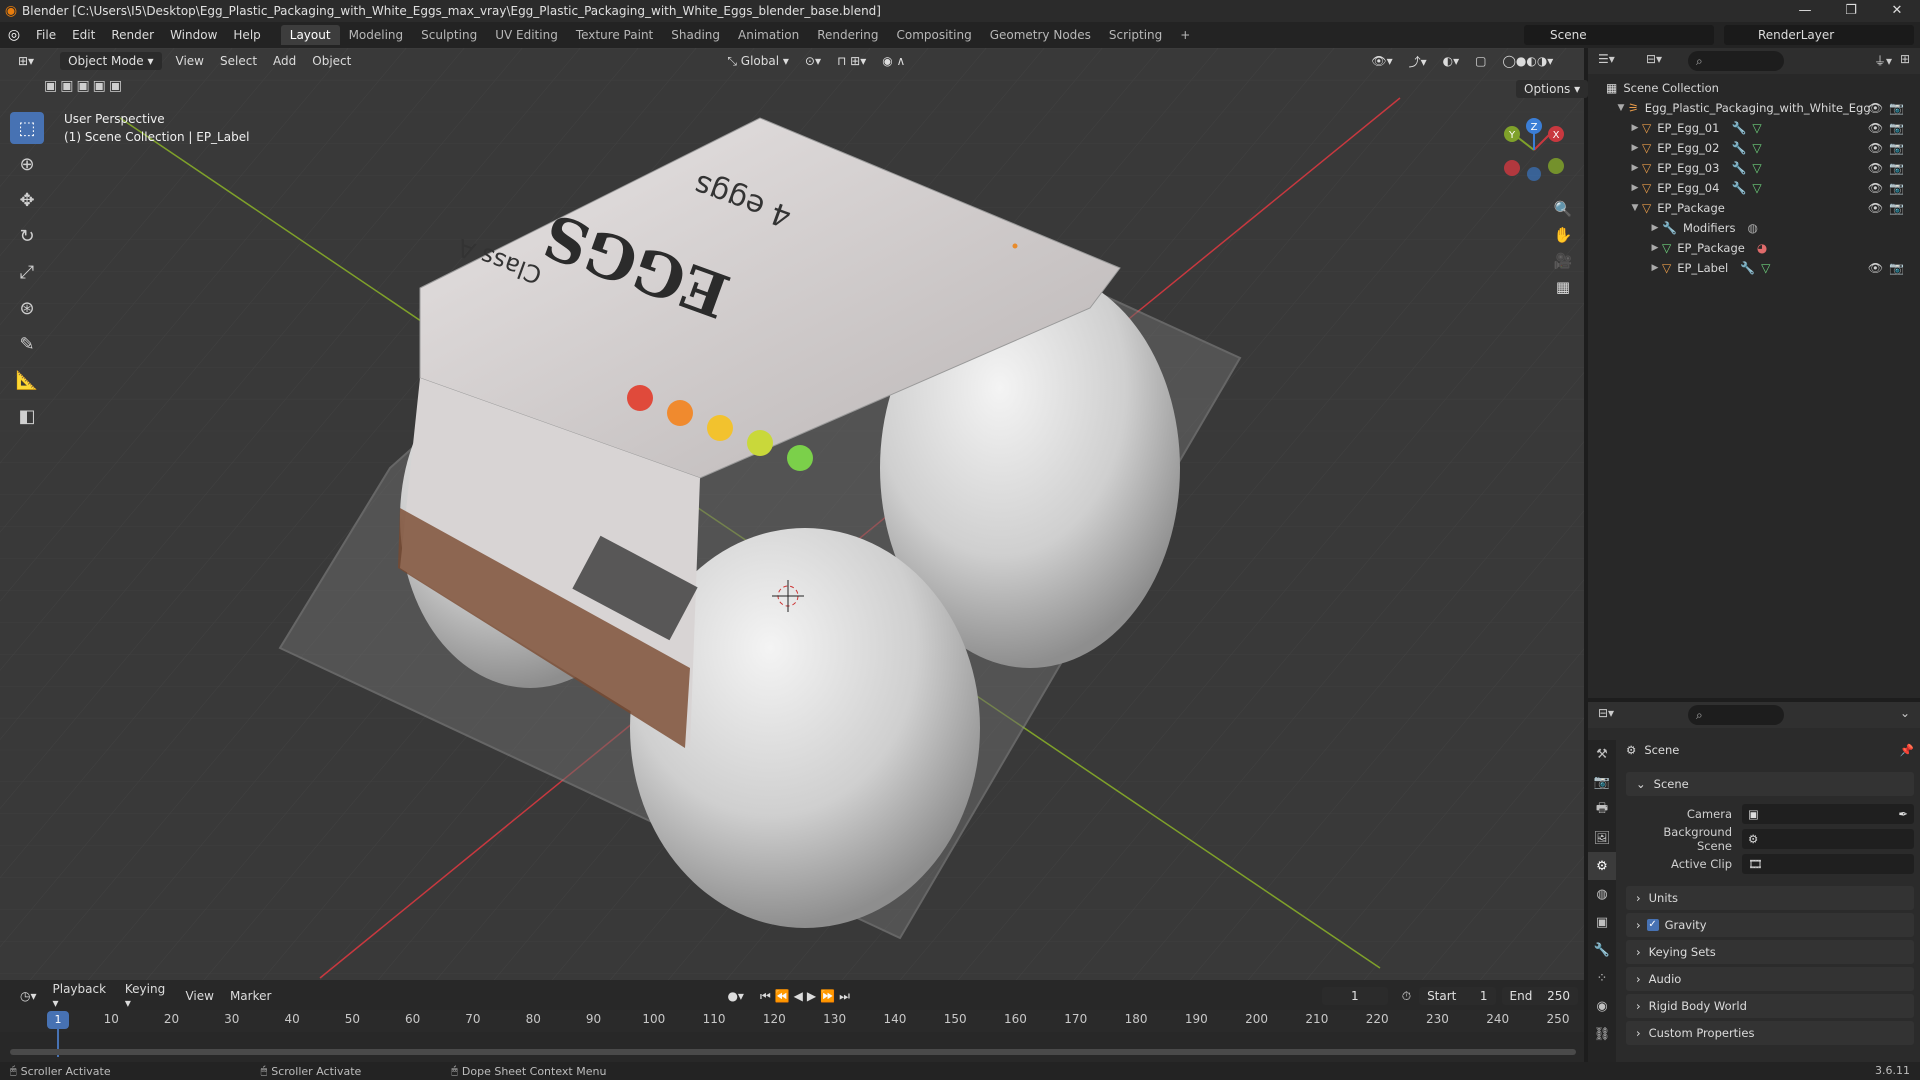  What do you see at coordinates (1619, 35) in the screenshot?
I see `scene-selector: Scene` at bounding box center [1619, 35].